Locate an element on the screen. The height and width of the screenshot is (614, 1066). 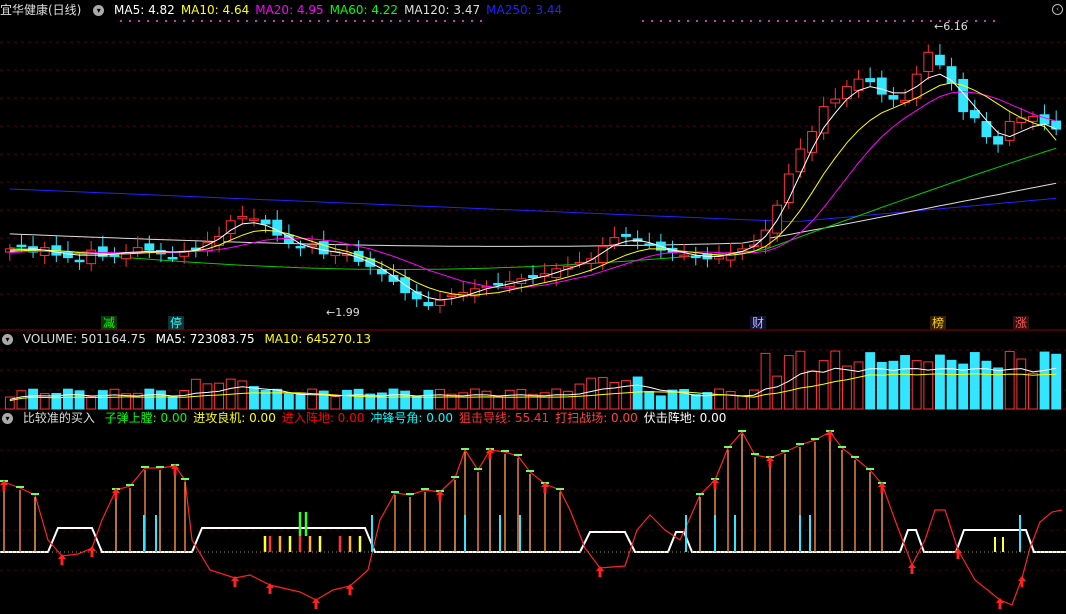
marker-rise: 涨 is located at coordinates (1021, 322).